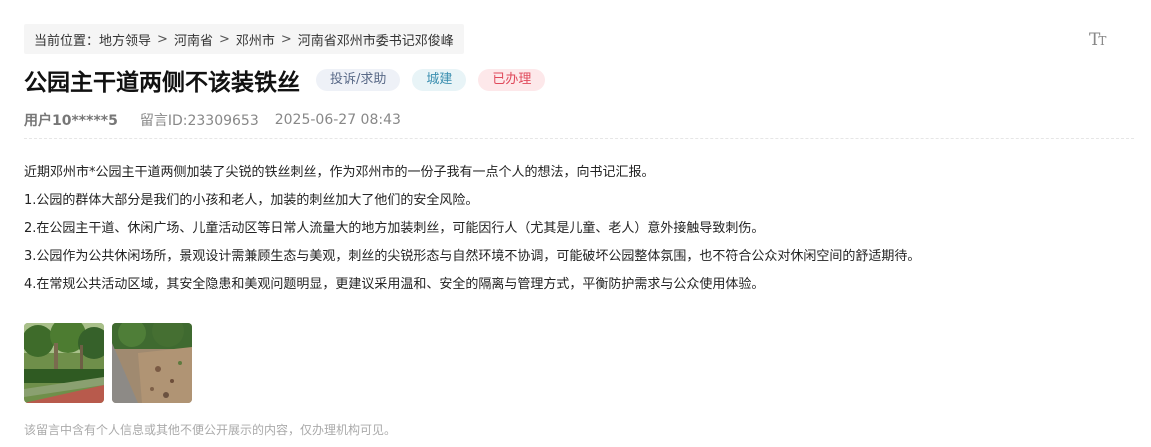 This screenshot has width=1151, height=447. What do you see at coordinates (67, 41) in the screenshot?
I see `breadcrumb-prefix: 当前位置：` at bounding box center [67, 41].